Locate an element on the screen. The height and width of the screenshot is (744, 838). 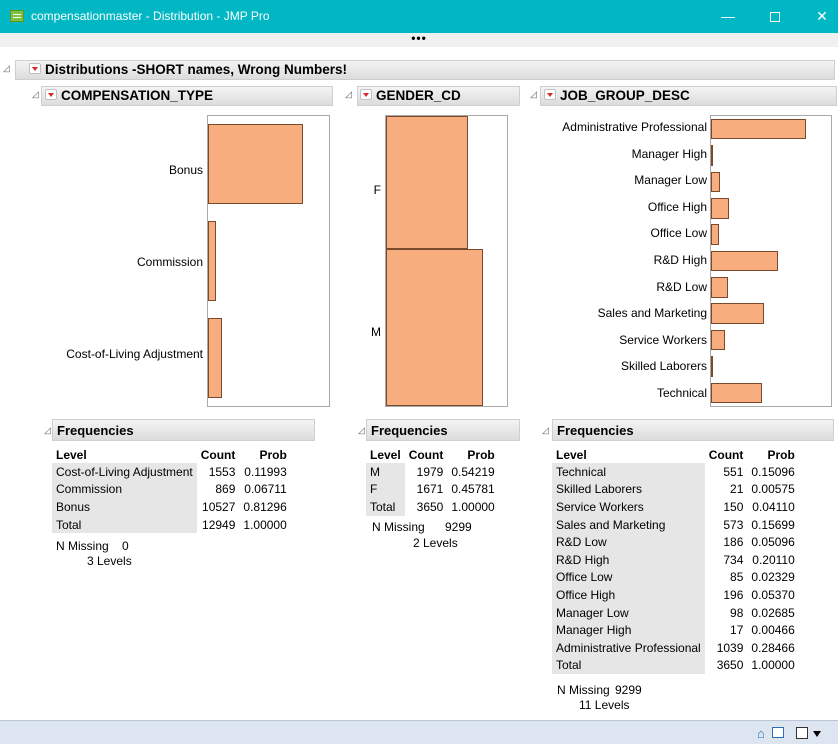
bar-label: Skilled Laborers is located at coordinates (663, 366).